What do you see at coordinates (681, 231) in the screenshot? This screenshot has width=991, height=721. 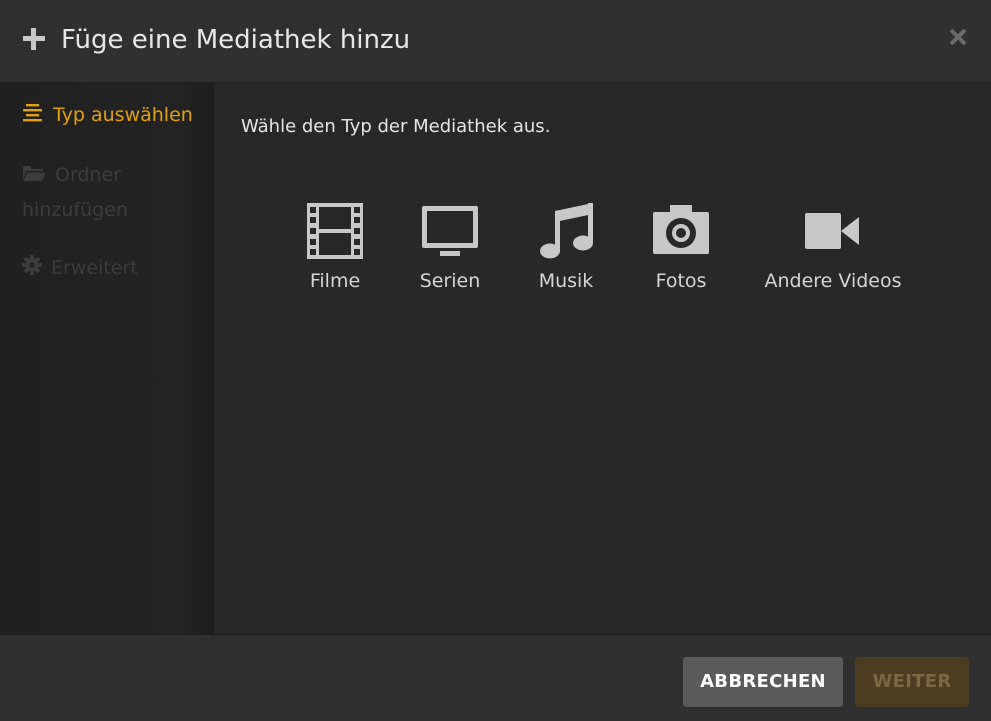 I see `camera-icon` at bounding box center [681, 231].